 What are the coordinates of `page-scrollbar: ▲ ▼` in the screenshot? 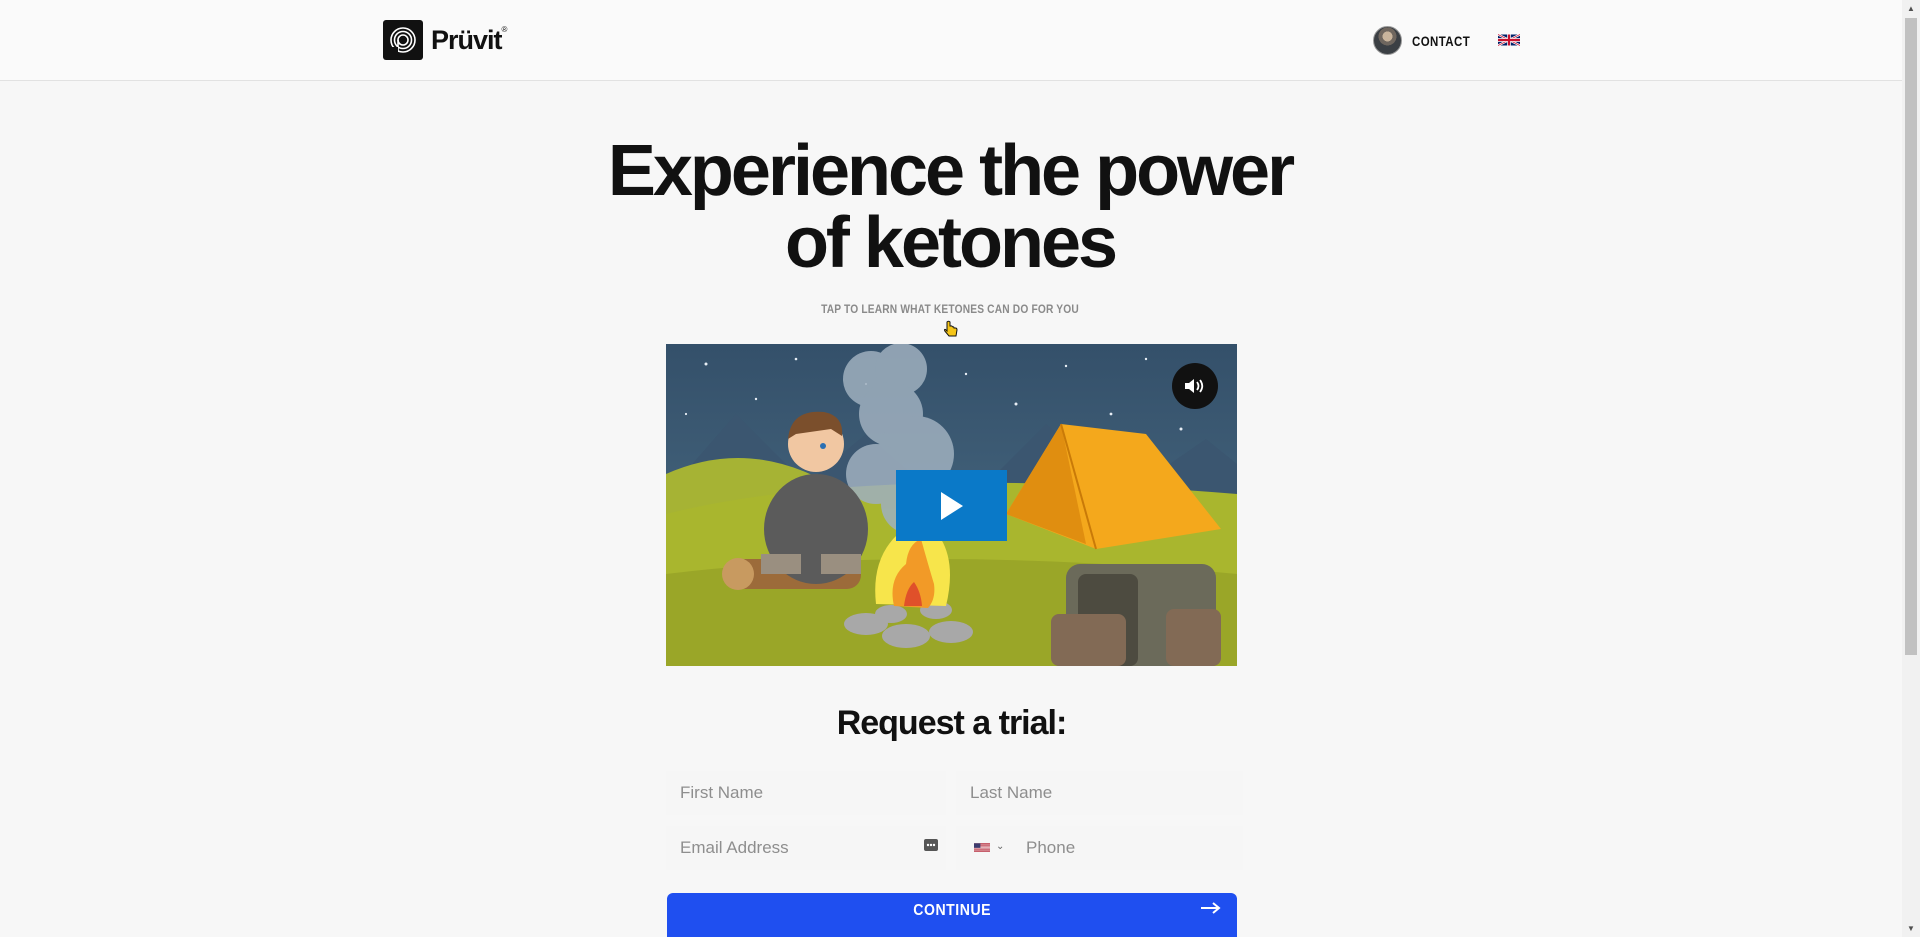 It's located at (1911, 468).